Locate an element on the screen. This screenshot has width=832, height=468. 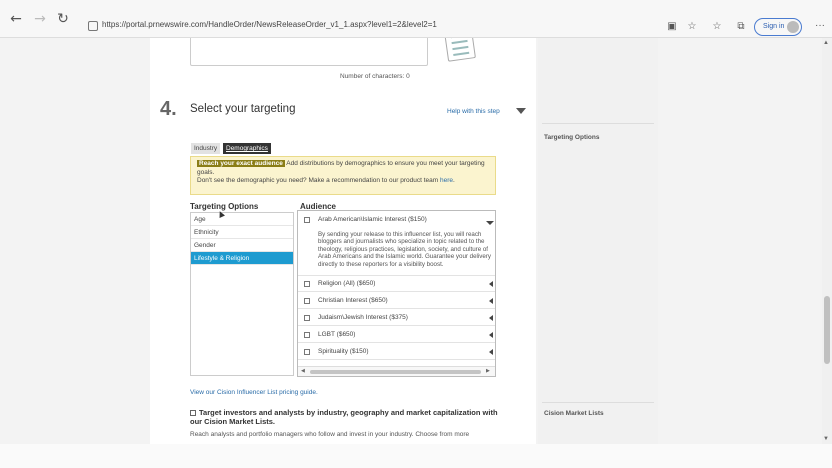
favorite-add-icon: ☆ is located at coordinates (692, 27).